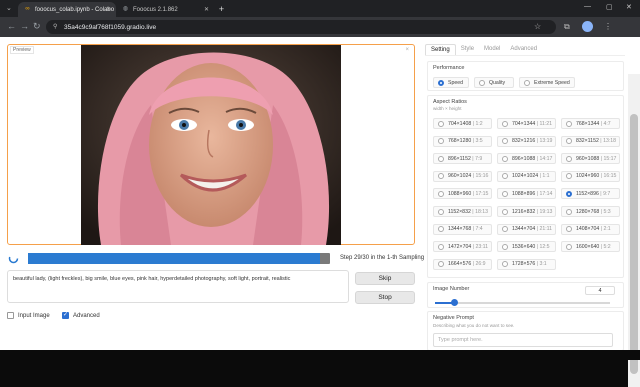 Image resolution: width=640 pixels, height=387 pixels. What do you see at coordinates (590, 247) in the screenshot?
I see `aspect-option: 1600×640 | 5:2` at bounding box center [590, 247].